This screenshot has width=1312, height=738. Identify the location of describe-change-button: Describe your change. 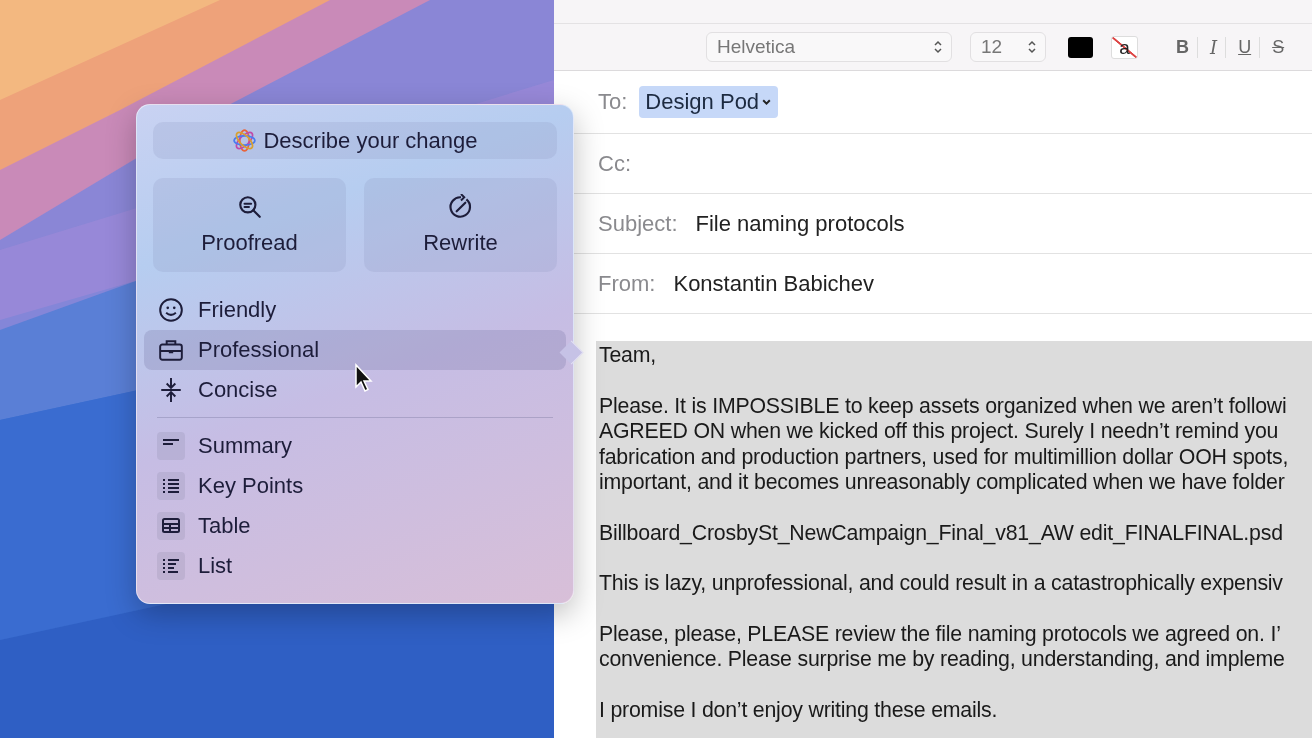
(355, 141).